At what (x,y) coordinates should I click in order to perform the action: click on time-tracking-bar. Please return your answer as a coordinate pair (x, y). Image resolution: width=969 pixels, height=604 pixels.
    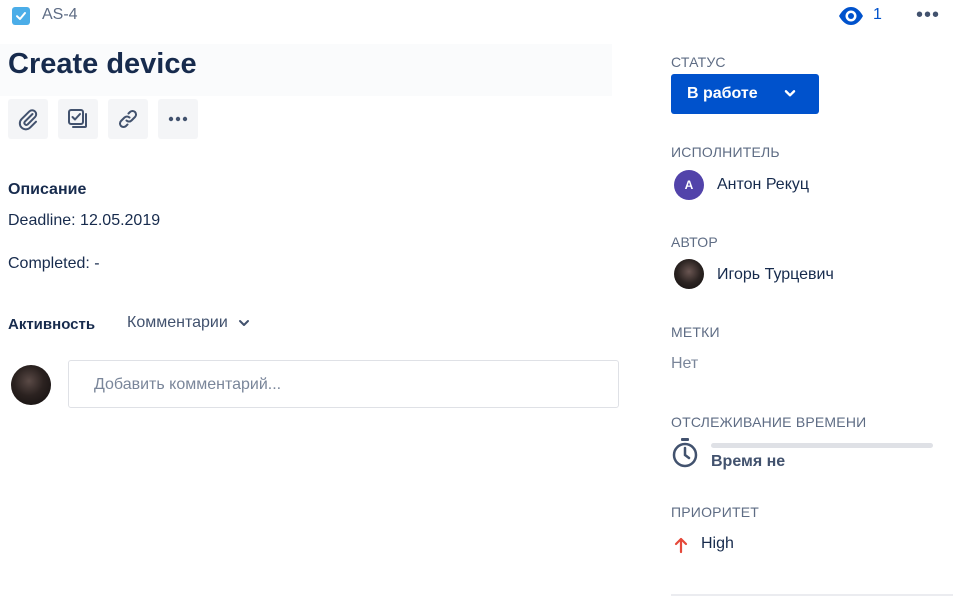
    Looking at the image, I should click on (822, 445).